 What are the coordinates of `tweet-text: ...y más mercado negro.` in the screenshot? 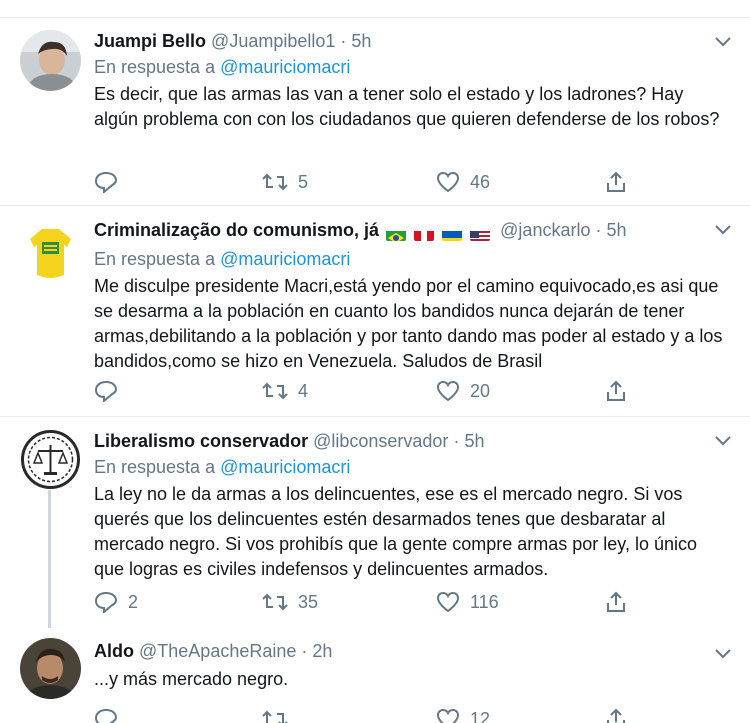 It's located at (191, 679).